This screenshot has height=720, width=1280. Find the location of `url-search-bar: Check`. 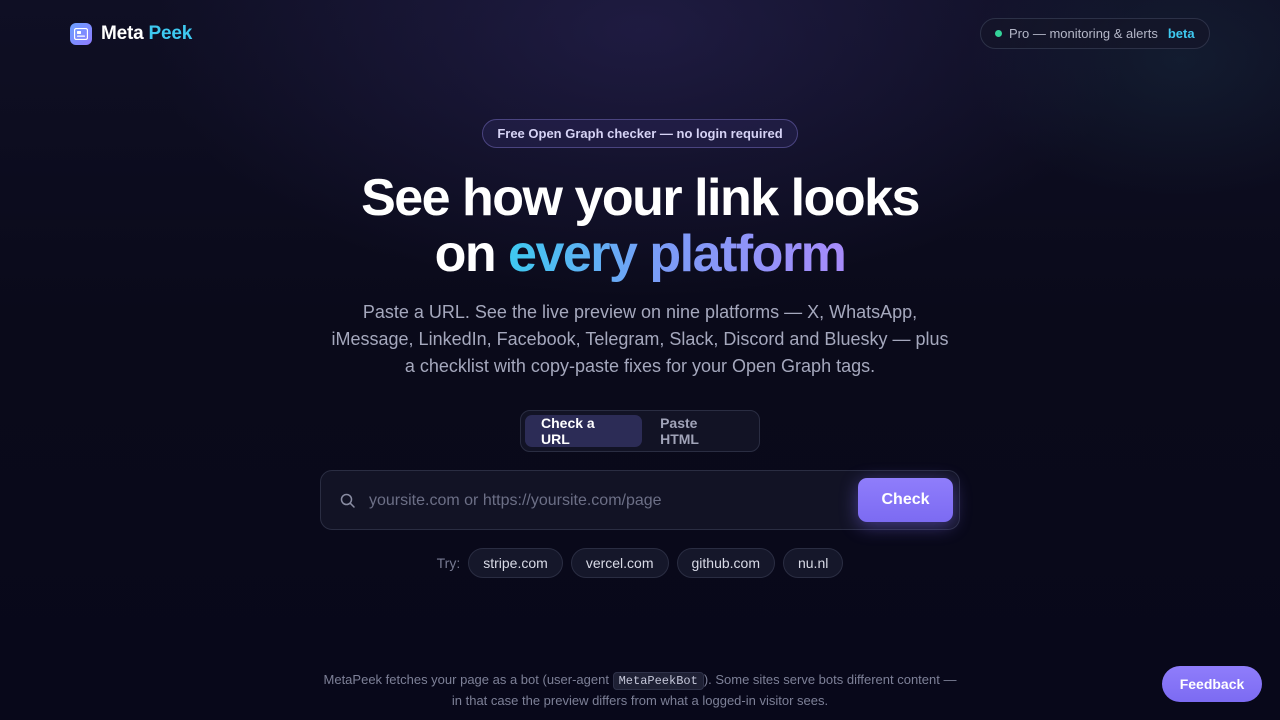

url-search-bar: Check is located at coordinates (640, 500).